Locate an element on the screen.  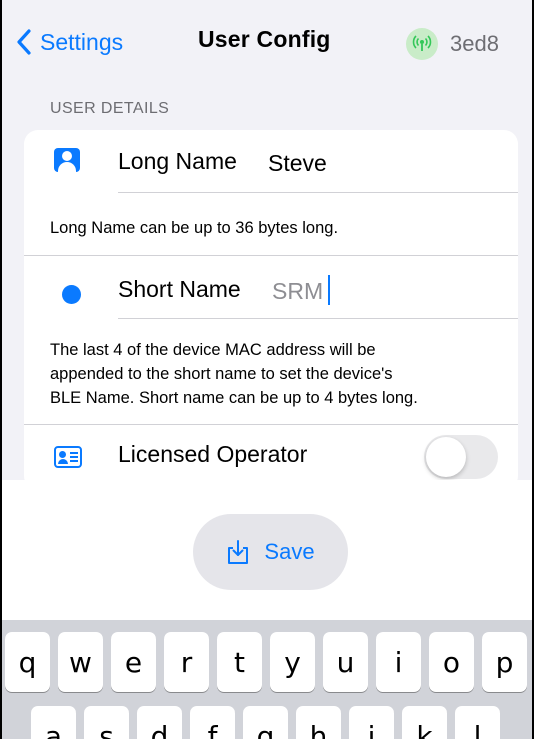
key-i: i is located at coordinates (398, 662).